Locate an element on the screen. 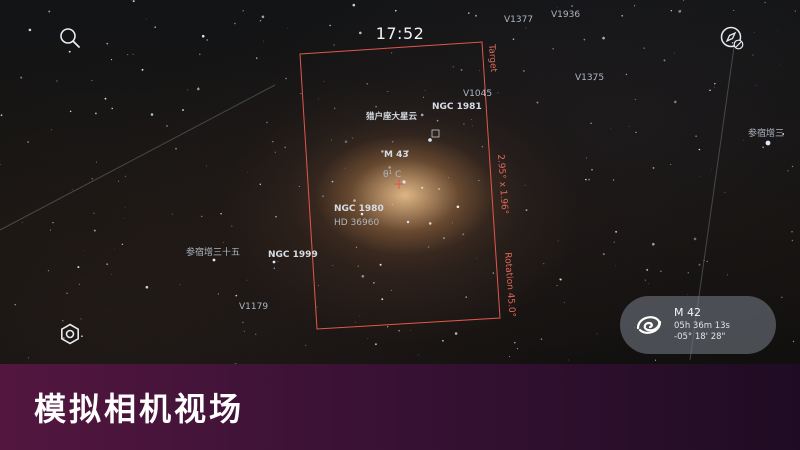 The width and height of the screenshot is (800, 450). object-label-ngc1999: NGC 1999 is located at coordinates (293, 255).